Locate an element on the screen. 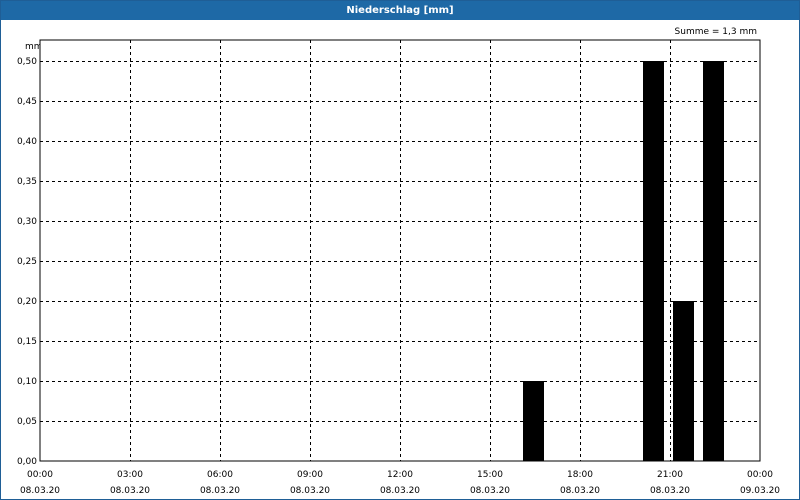  sum-label: Summe = 1,3 mm is located at coordinates (716, 32).